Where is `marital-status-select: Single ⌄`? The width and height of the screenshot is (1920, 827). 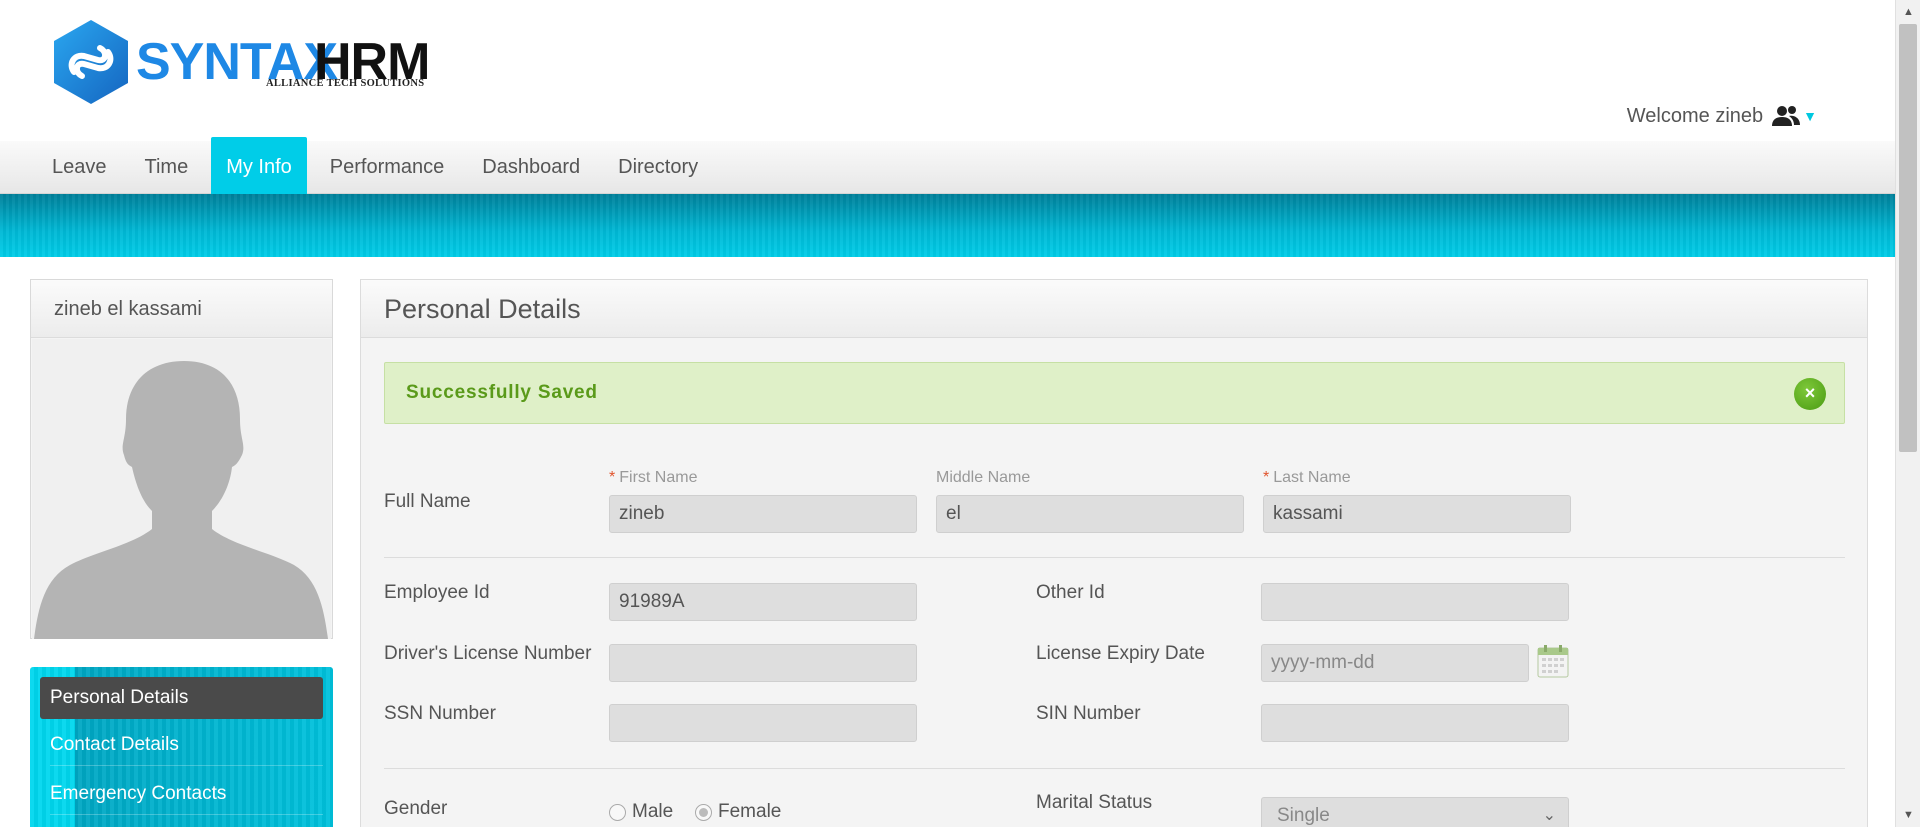
marital-status-select: Single ⌄ is located at coordinates (1415, 812).